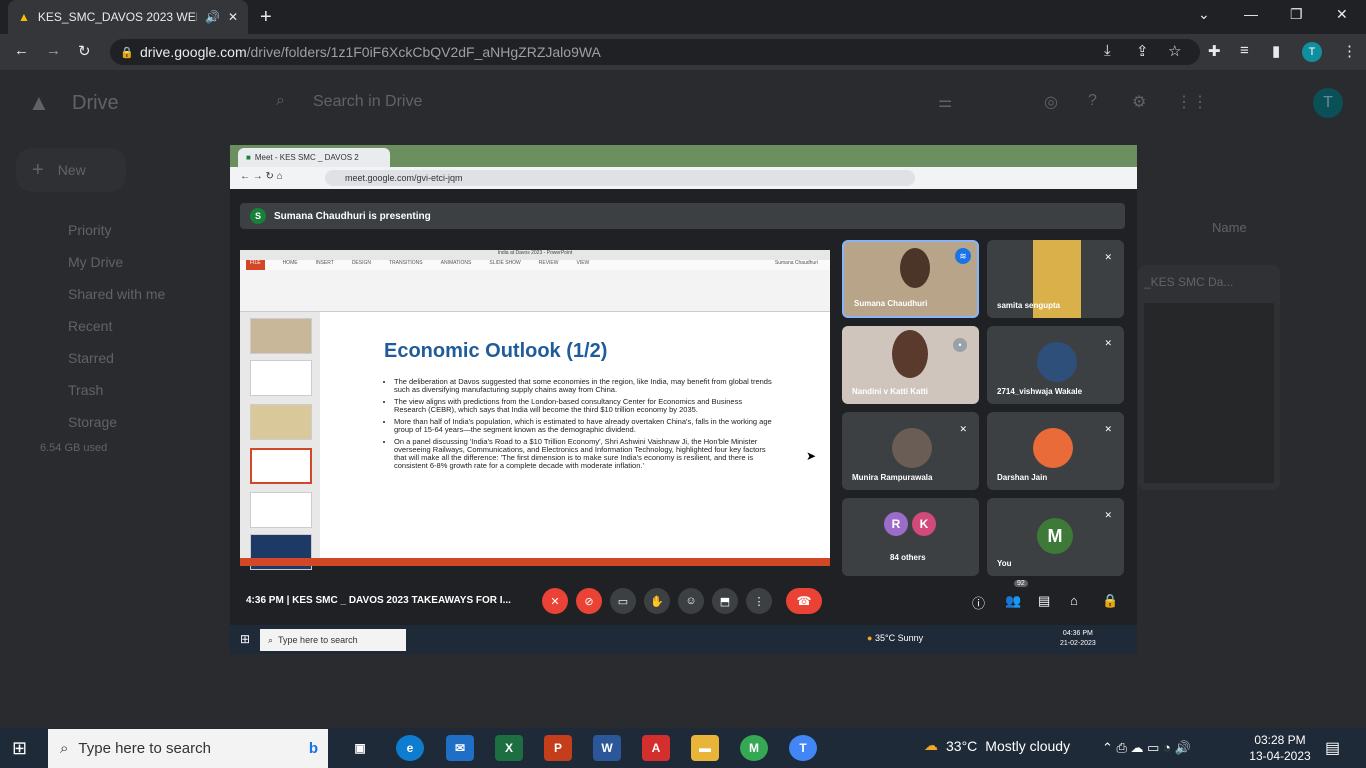  What do you see at coordinates (509, 748) in the screenshot?
I see `excel-icon: X` at bounding box center [509, 748].